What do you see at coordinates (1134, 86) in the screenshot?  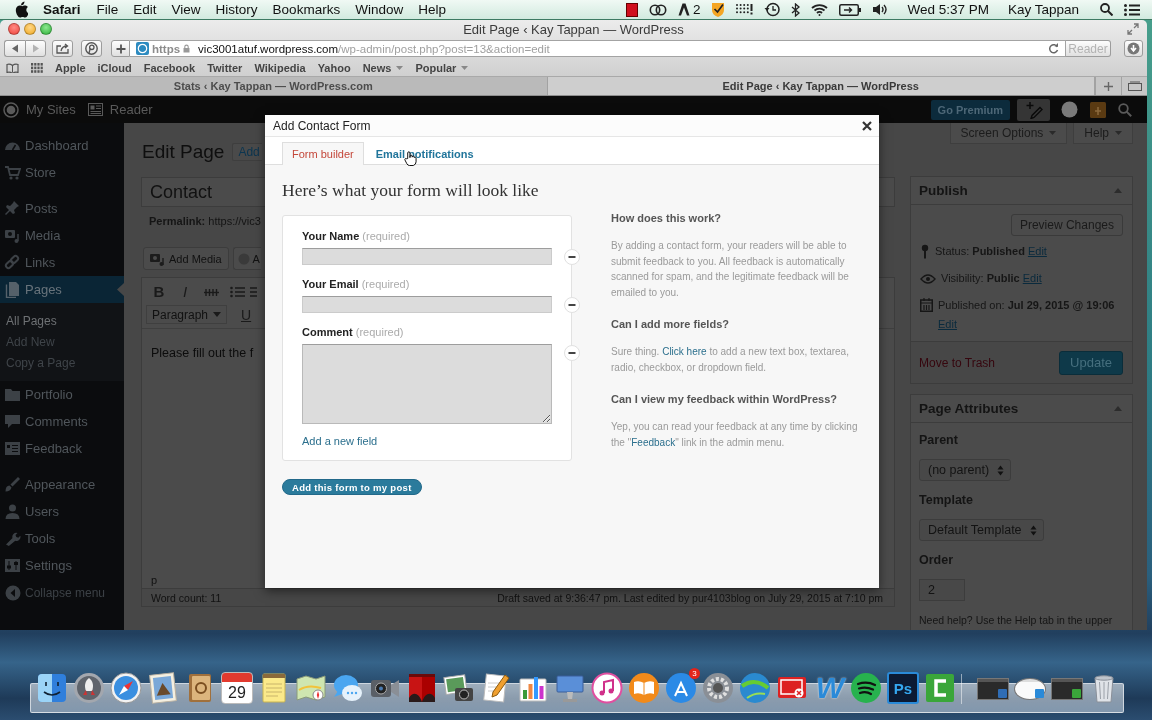 I see `tab-overview-button` at bounding box center [1134, 86].